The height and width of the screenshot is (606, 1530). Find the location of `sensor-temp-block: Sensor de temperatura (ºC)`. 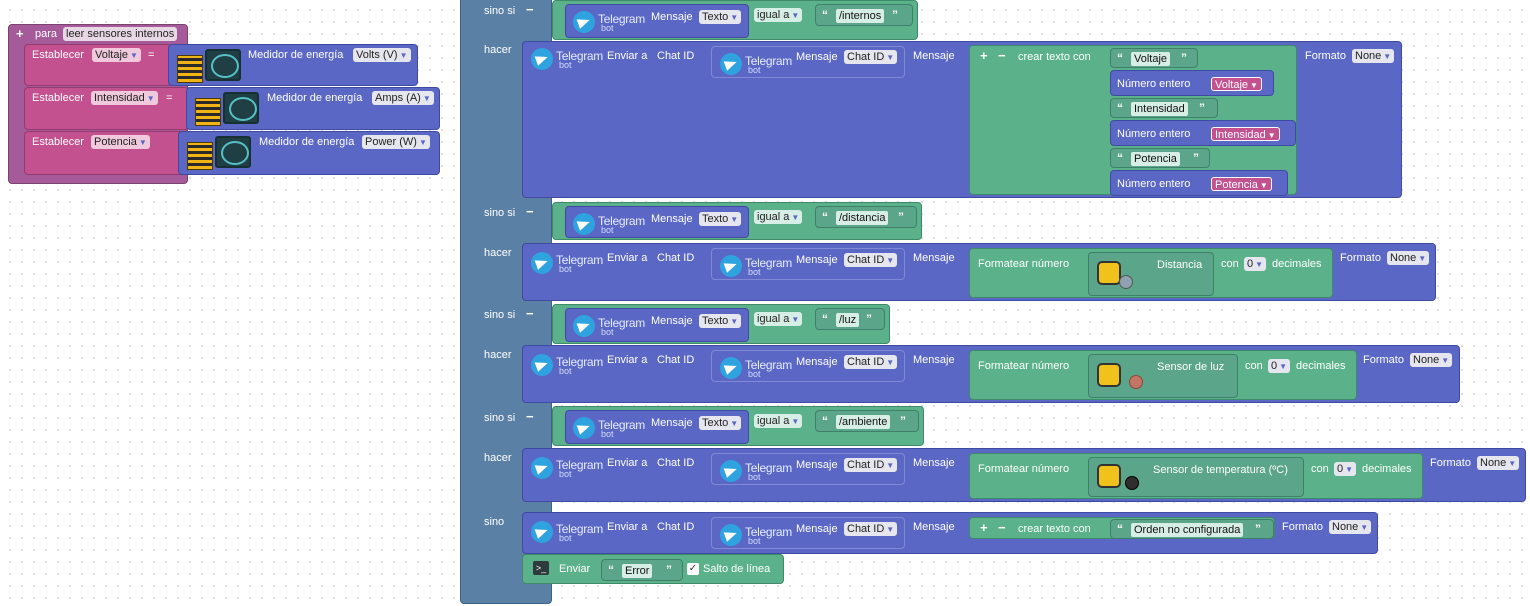

sensor-temp-block: Sensor de temperatura (ºC) is located at coordinates (1196, 477).